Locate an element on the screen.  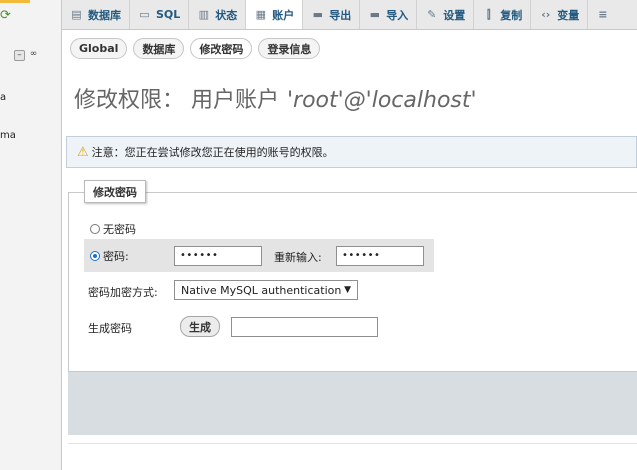
server-tab-bar: ▤ 数据库 ▭ SQL ▥ 状态 ▦ 账户 ▬ 导出 ▬ 导入 ✎ 设置 ⫿ 复制 ‹› 变量 ≡ is located at coordinates (349, 15).